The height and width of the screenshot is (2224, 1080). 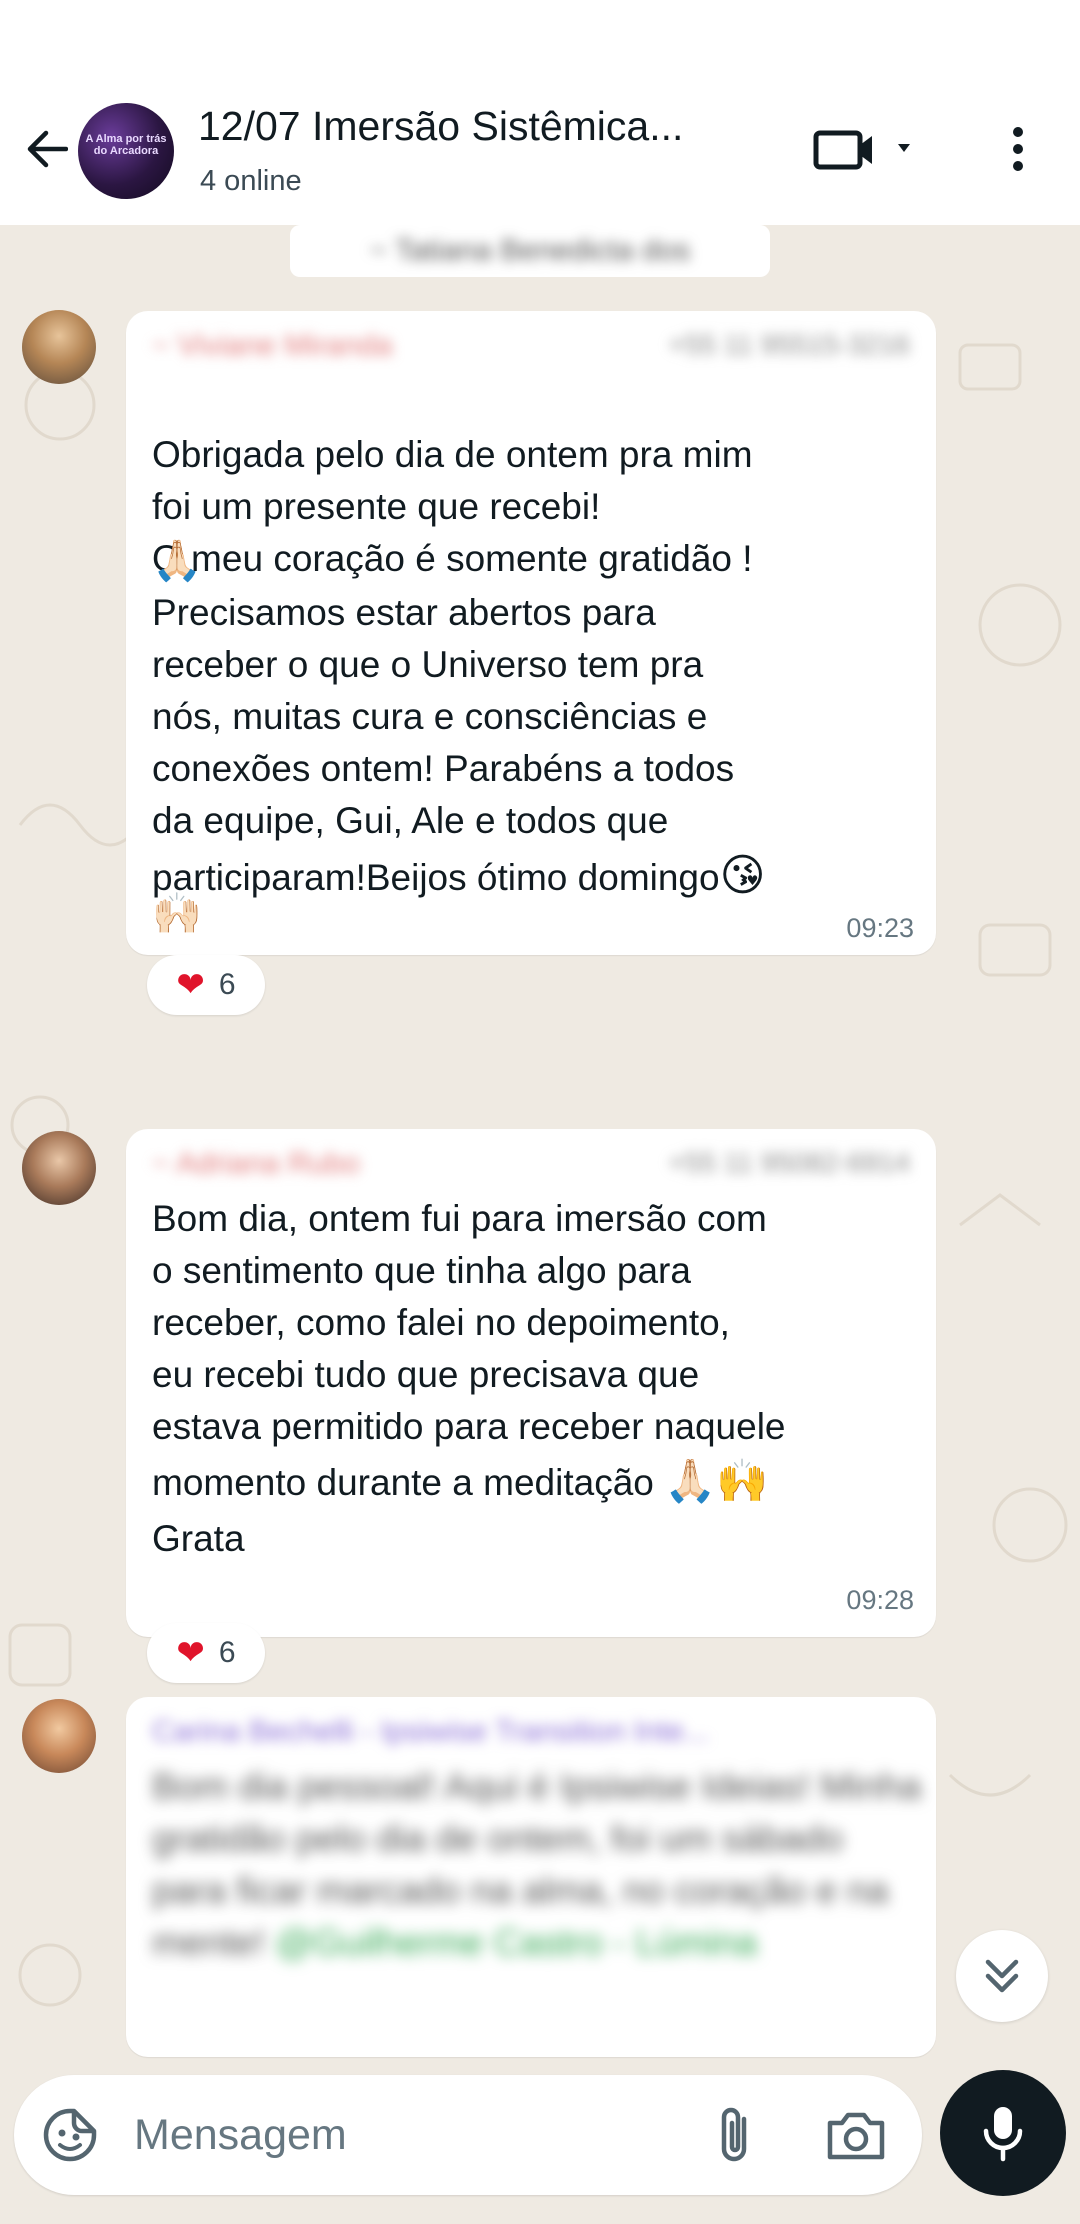 What do you see at coordinates (736, 2135) in the screenshot?
I see `paperclip-icon` at bounding box center [736, 2135].